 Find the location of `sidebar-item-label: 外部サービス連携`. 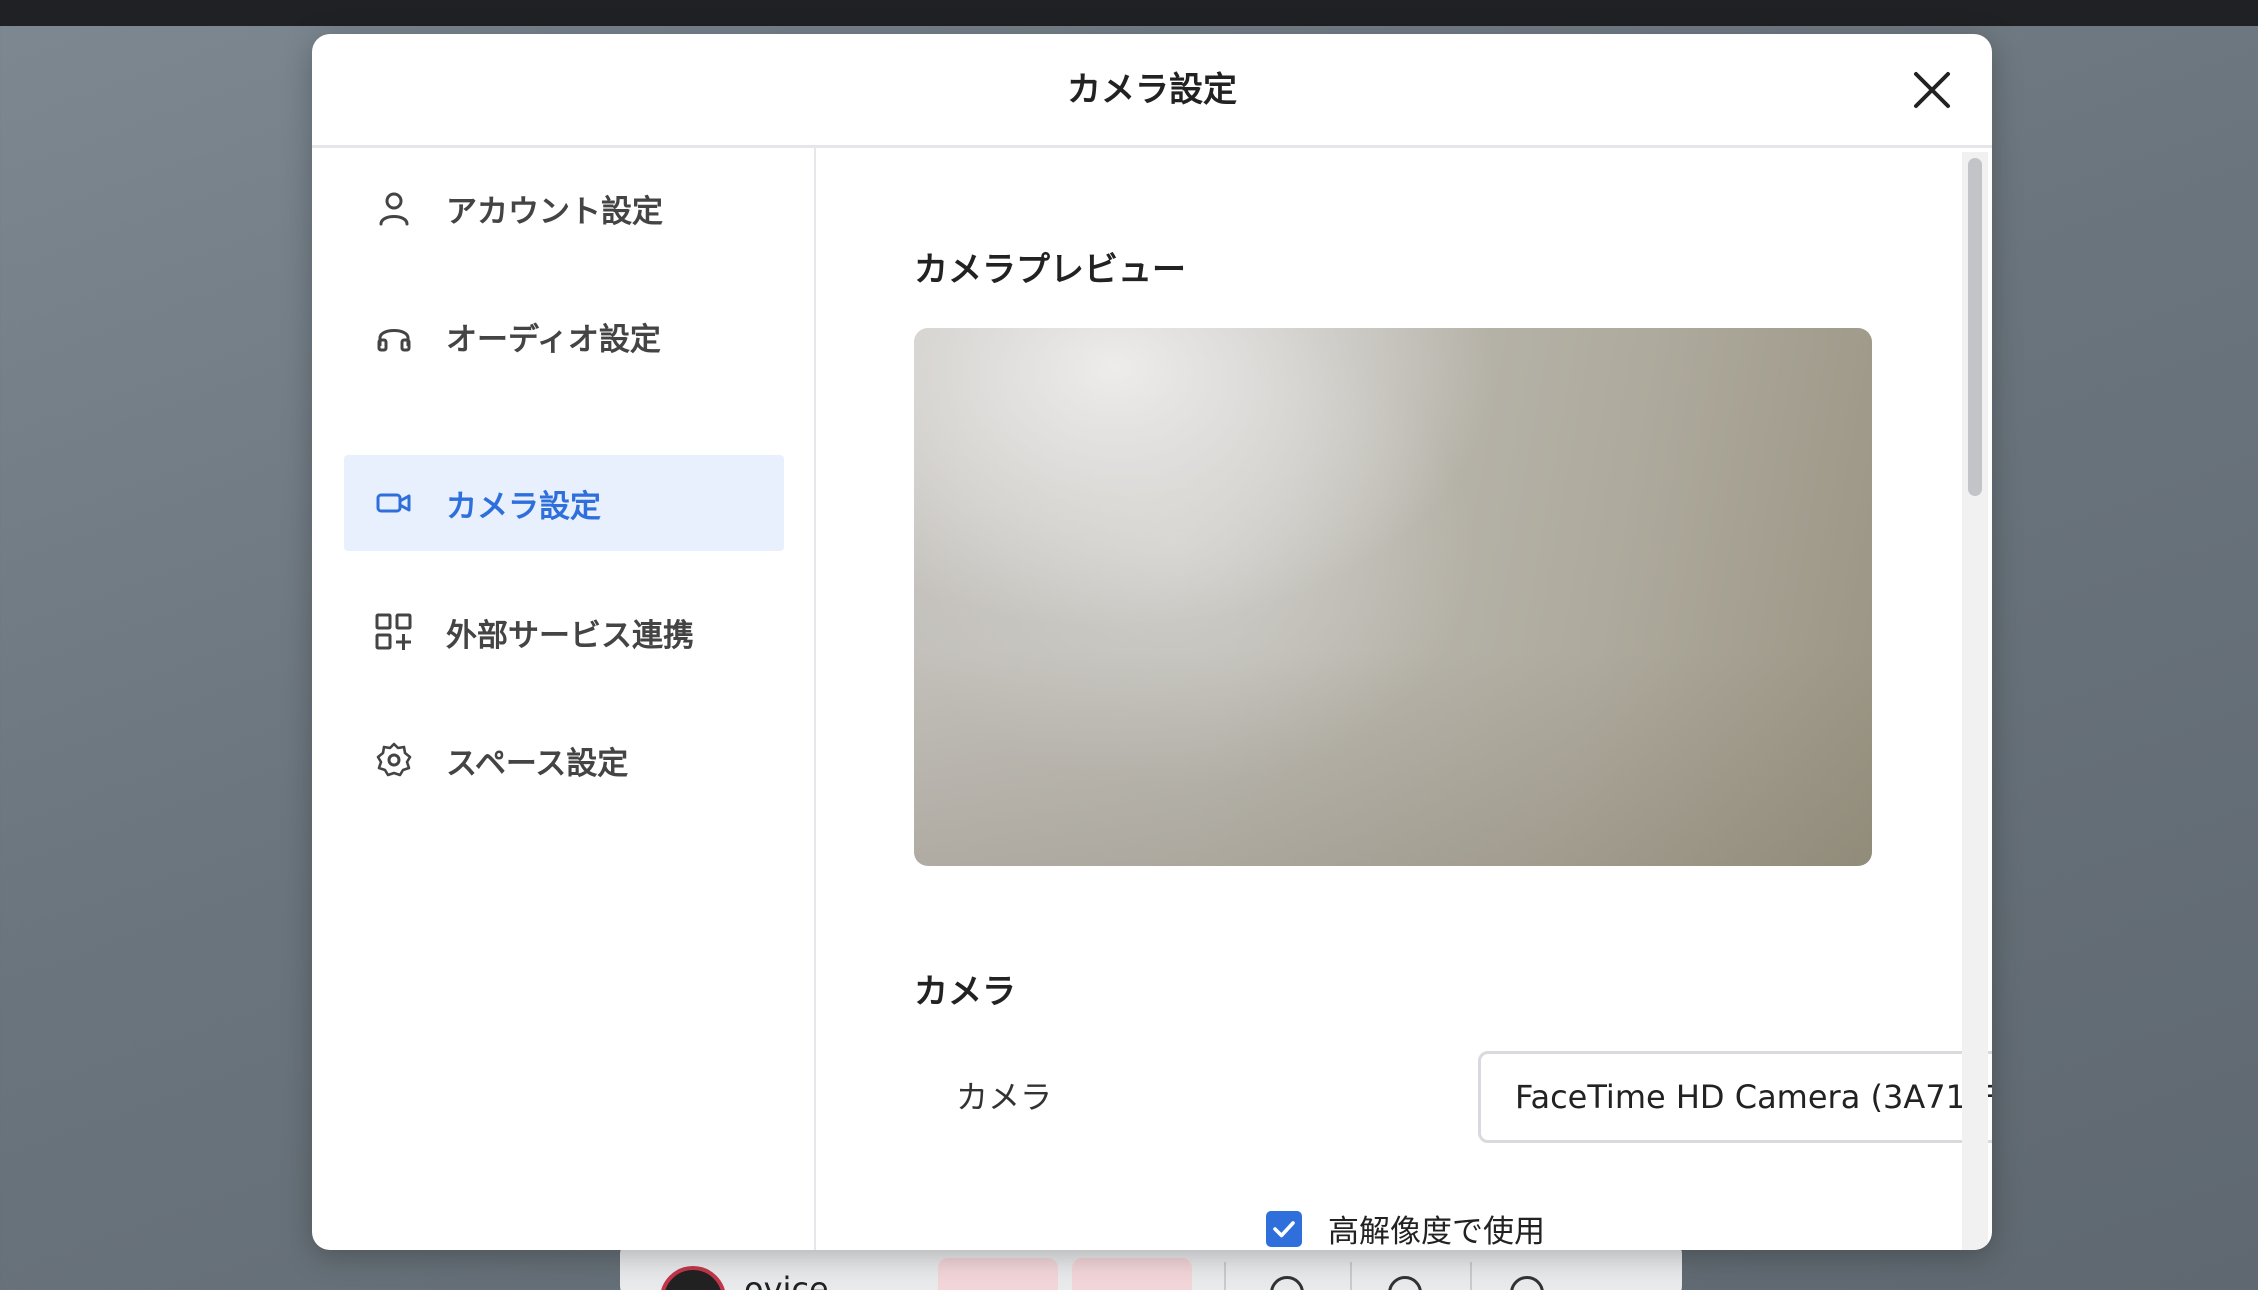

sidebar-item-label: 外部サービス連携 is located at coordinates (570, 635).